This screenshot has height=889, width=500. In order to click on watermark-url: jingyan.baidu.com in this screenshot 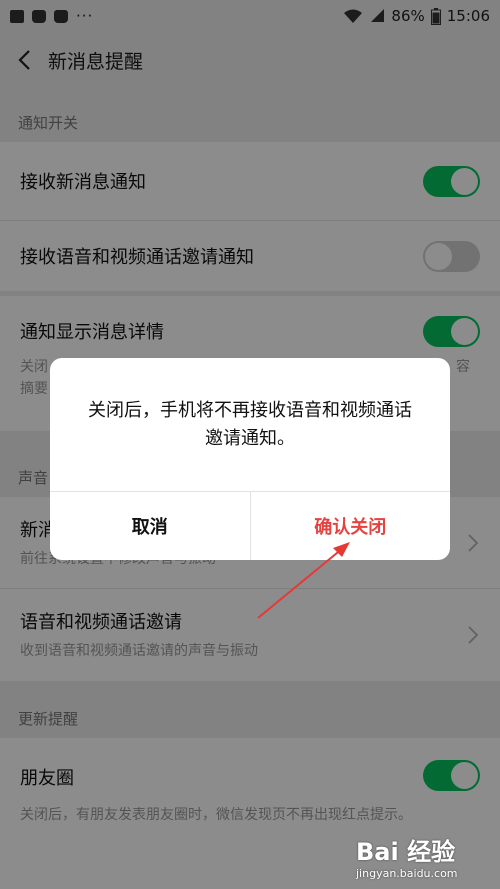, I will do `click(407, 873)`.